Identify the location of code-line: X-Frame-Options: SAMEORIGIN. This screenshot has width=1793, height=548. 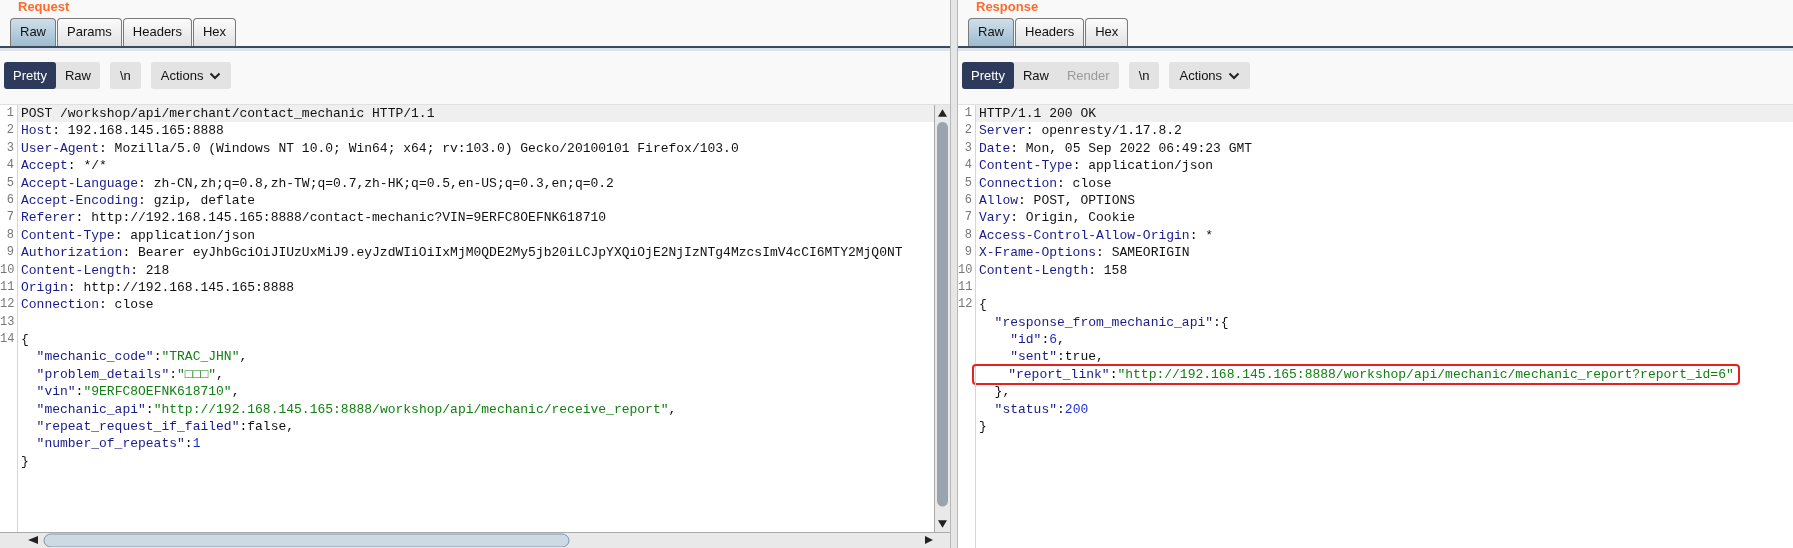
(1084, 253).